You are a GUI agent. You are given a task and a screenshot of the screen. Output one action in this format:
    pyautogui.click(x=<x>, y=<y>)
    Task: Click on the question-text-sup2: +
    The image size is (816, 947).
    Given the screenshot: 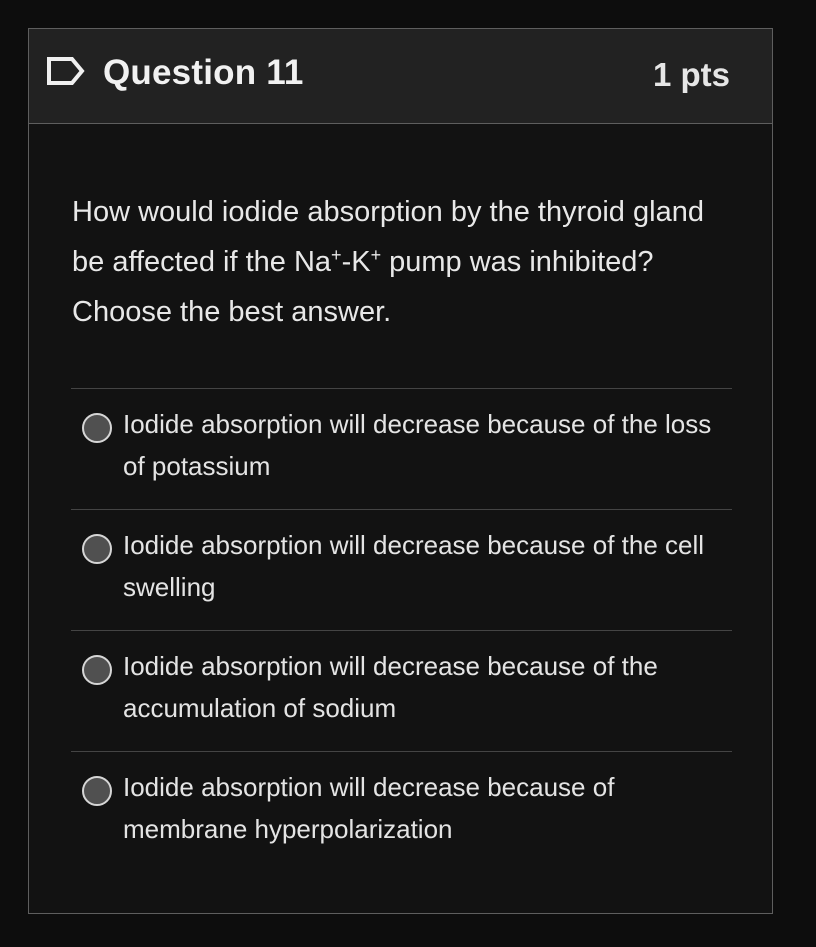 What is the action you would take?
    pyautogui.click(x=376, y=255)
    